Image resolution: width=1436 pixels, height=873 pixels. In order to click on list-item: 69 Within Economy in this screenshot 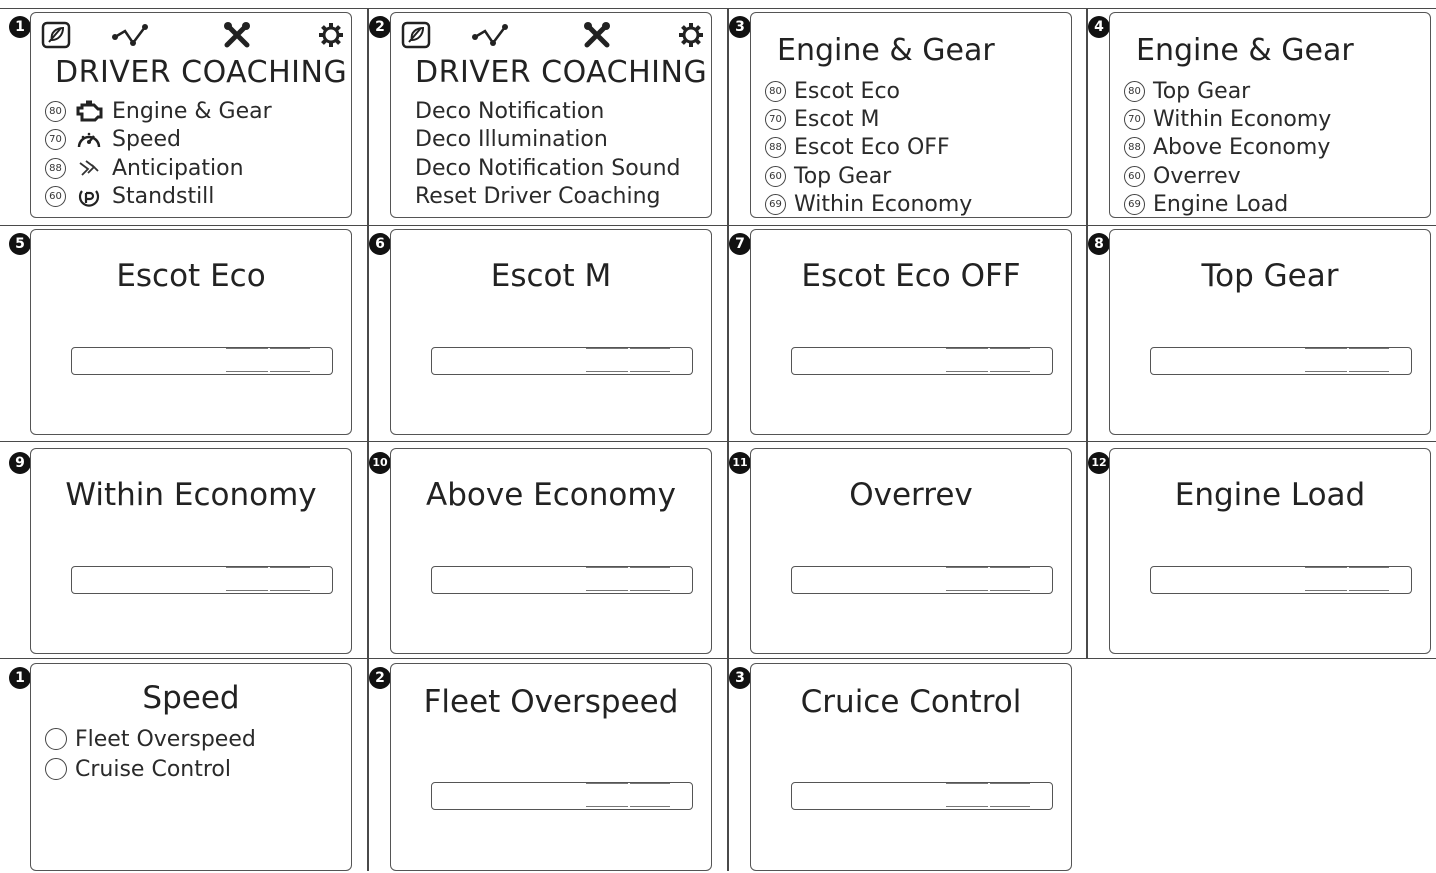, I will do `click(869, 203)`.